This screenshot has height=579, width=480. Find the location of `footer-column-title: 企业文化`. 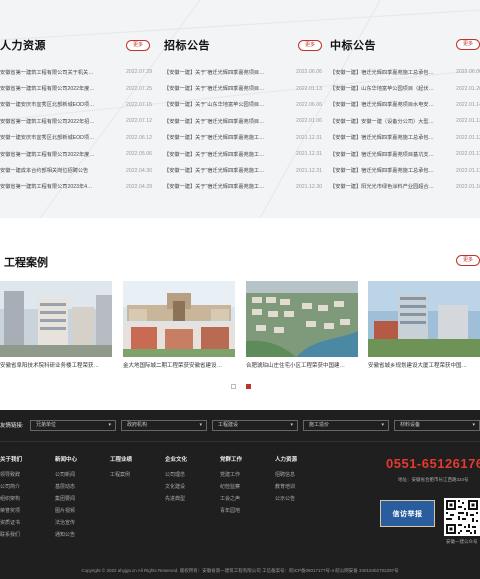

footer-column-title: 企业文化 is located at coordinates (176, 459).